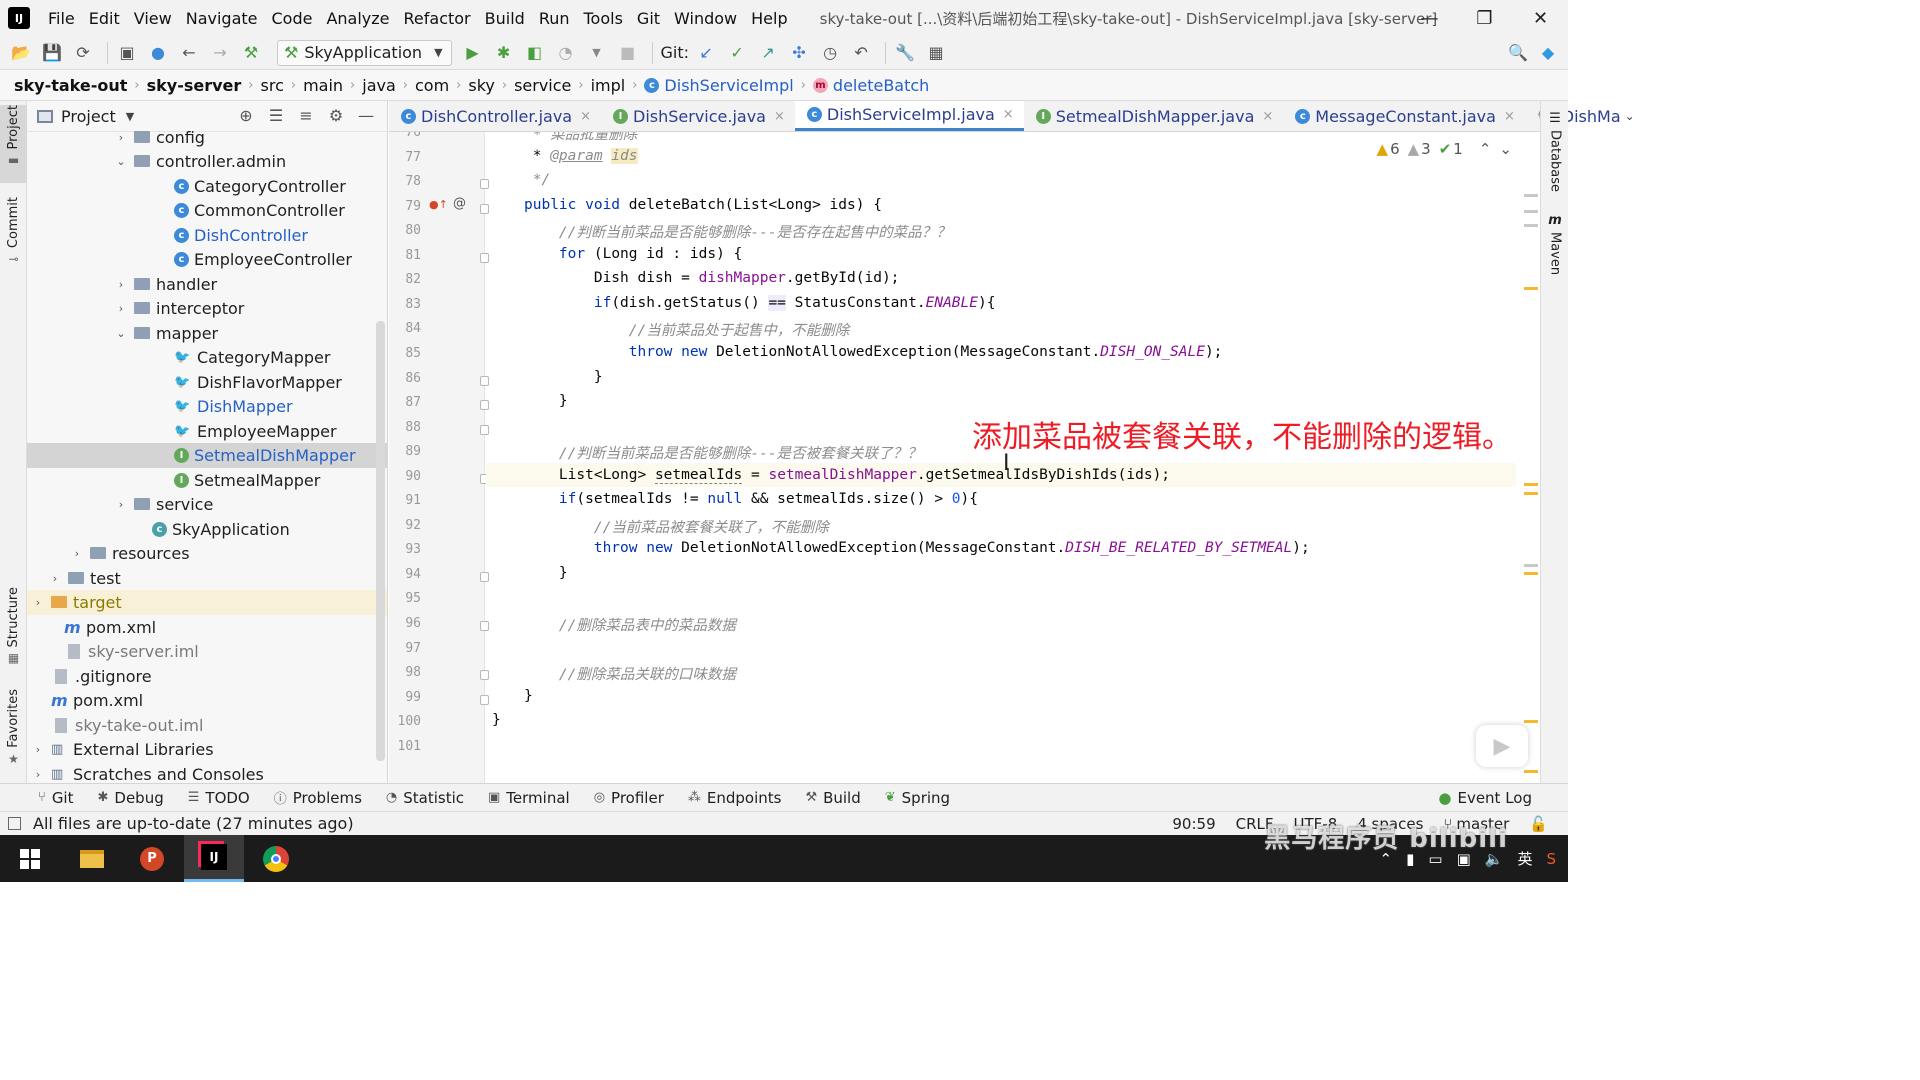 This screenshot has height=1080, width=1920. What do you see at coordinates (529, 798) in the screenshot?
I see `terminal-tool-button: ▣ Terminal` at bounding box center [529, 798].